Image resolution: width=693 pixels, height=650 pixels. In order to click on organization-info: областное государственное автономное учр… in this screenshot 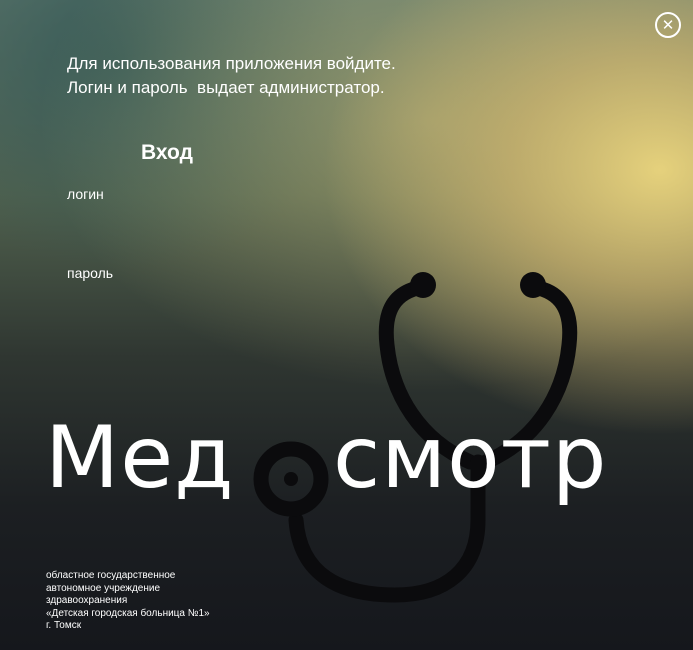, I will do `click(128, 601)`.